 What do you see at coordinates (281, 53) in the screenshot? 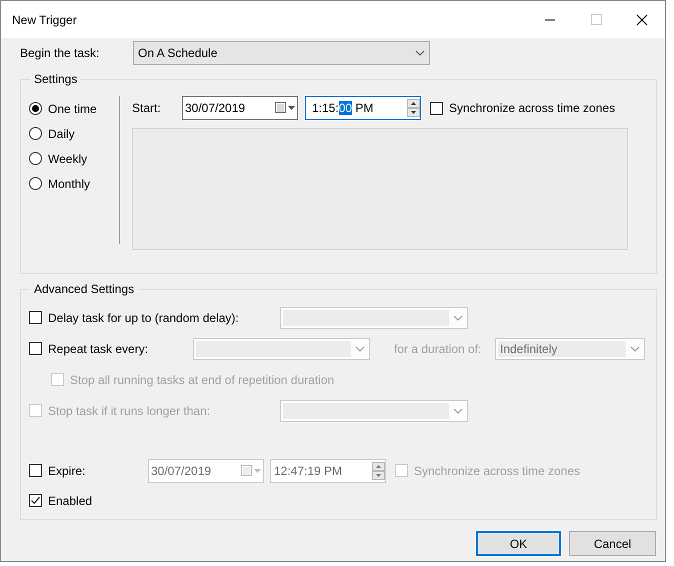
I see `dropdown: On A Schedule` at bounding box center [281, 53].